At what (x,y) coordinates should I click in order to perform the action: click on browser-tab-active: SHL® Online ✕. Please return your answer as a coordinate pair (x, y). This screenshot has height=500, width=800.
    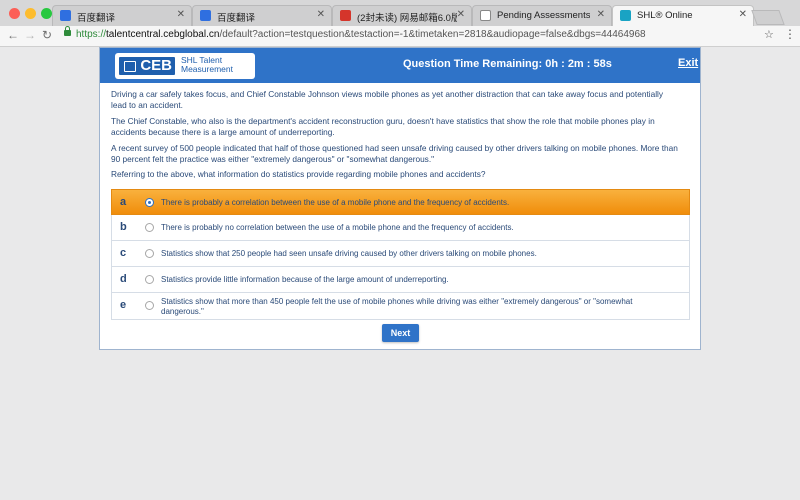
    Looking at the image, I should click on (683, 15).